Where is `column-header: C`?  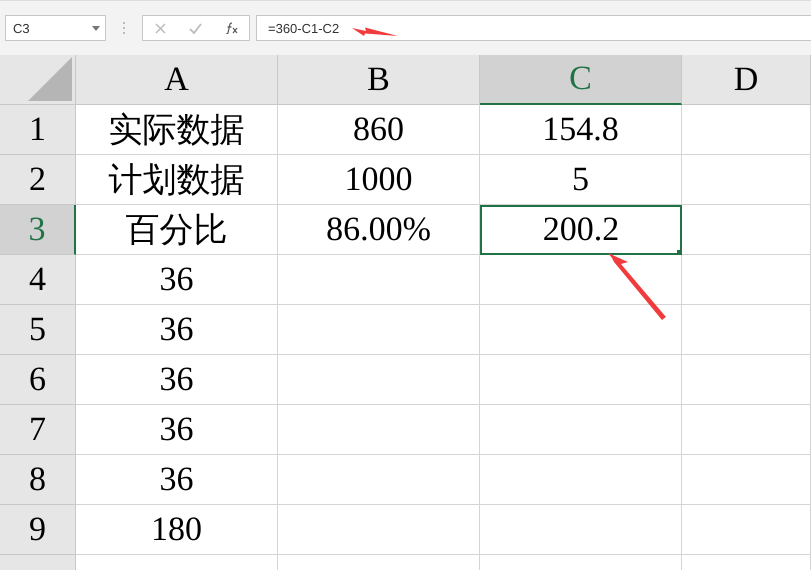 column-header: C is located at coordinates (581, 80).